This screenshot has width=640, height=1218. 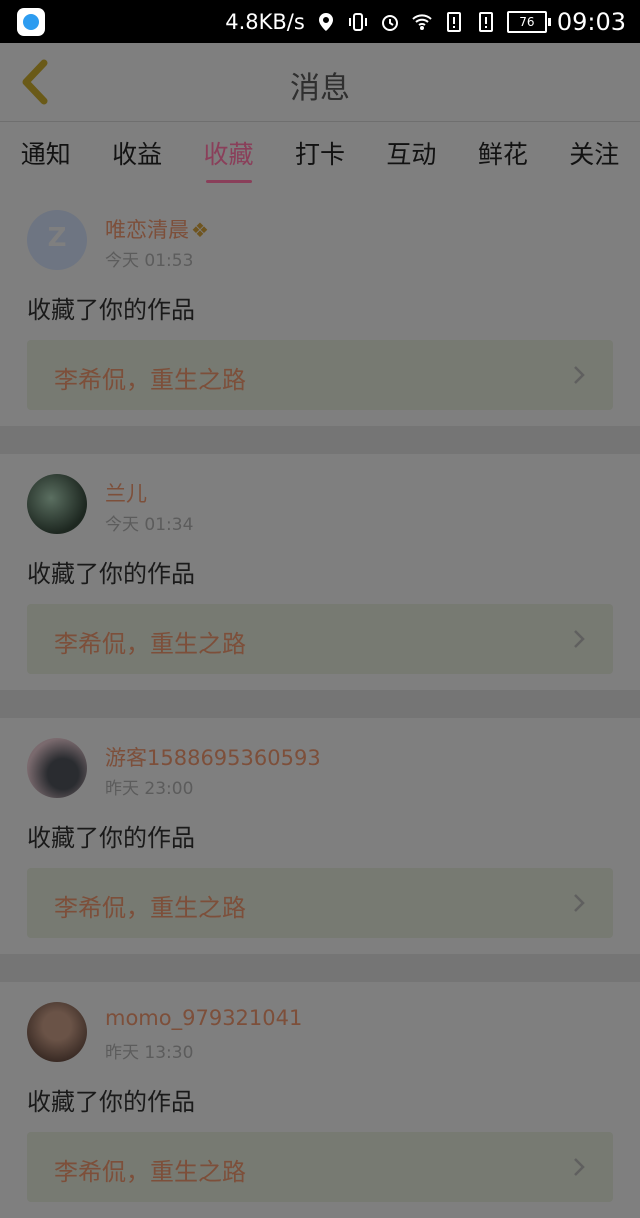 I want to click on location-icon, so click(x=325, y=21).